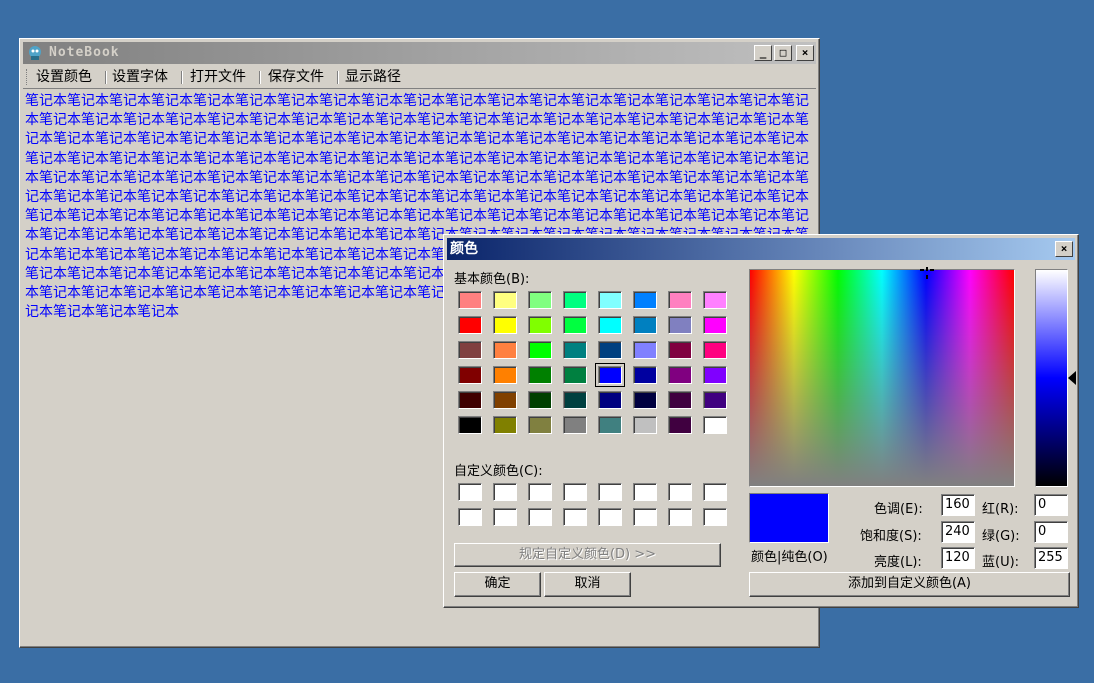  Describe the element at coordinates (587, 555) in the screenshot. I see `define-custom-colors-button: 规定自定义颜色(D) >>` at that location.